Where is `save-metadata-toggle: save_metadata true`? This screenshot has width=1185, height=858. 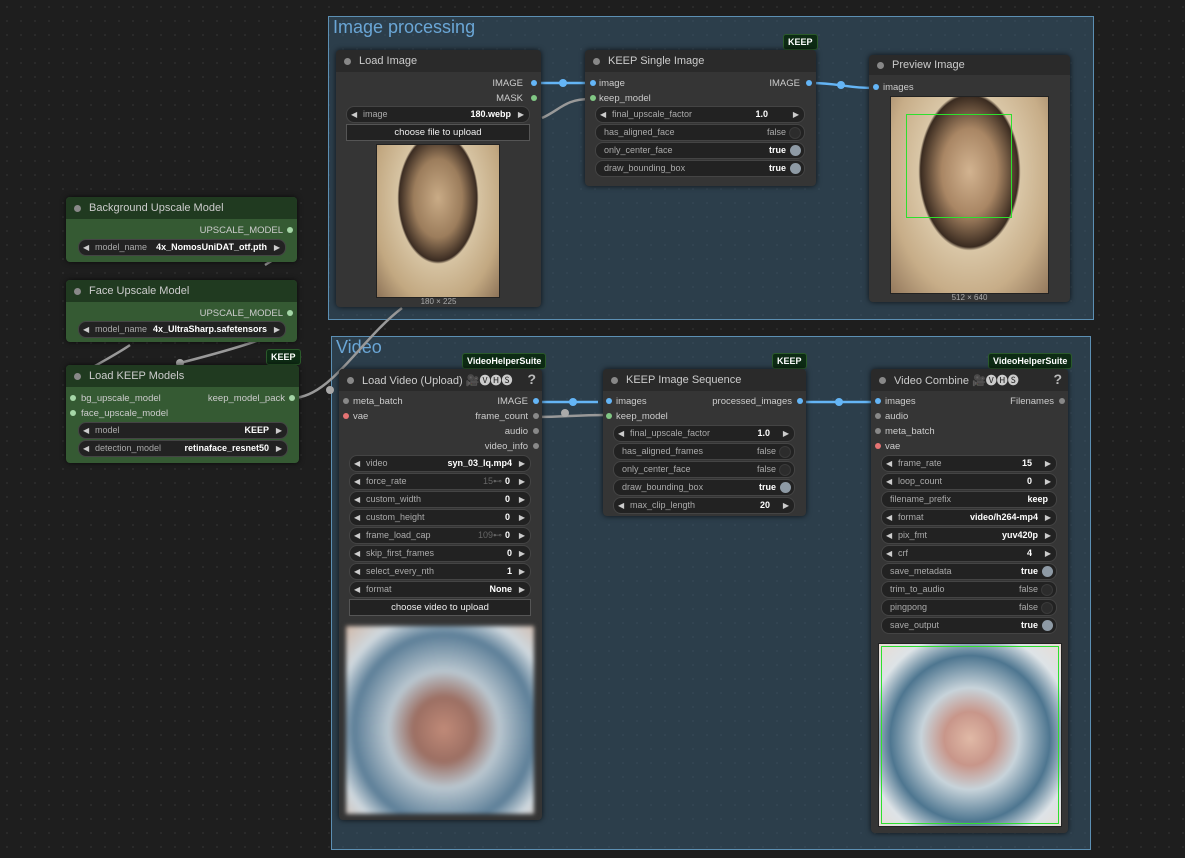 save-metadata-toggle: save_metadata true is located at coordinates (969, 571).